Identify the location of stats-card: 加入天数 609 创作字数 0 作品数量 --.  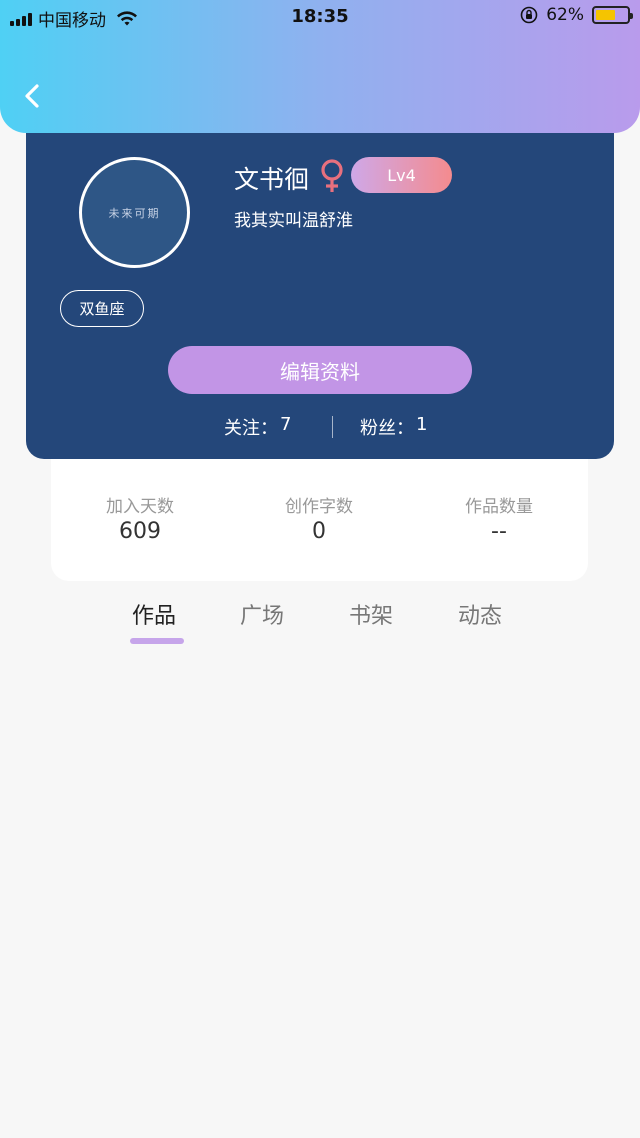
(319, 510).